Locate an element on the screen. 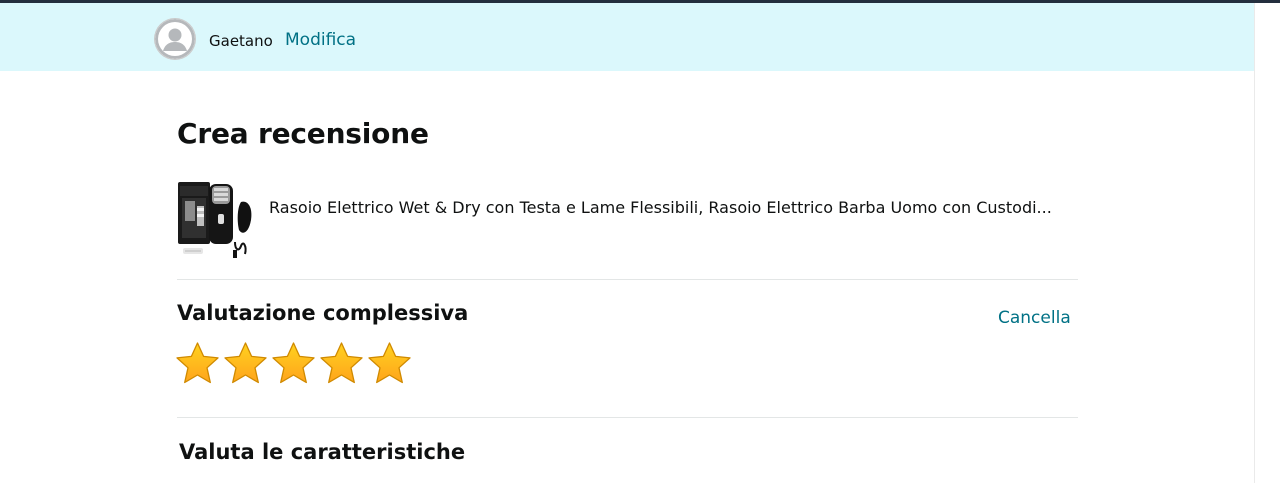  page-title: Crea recensione is located at coordinates (303, 133).